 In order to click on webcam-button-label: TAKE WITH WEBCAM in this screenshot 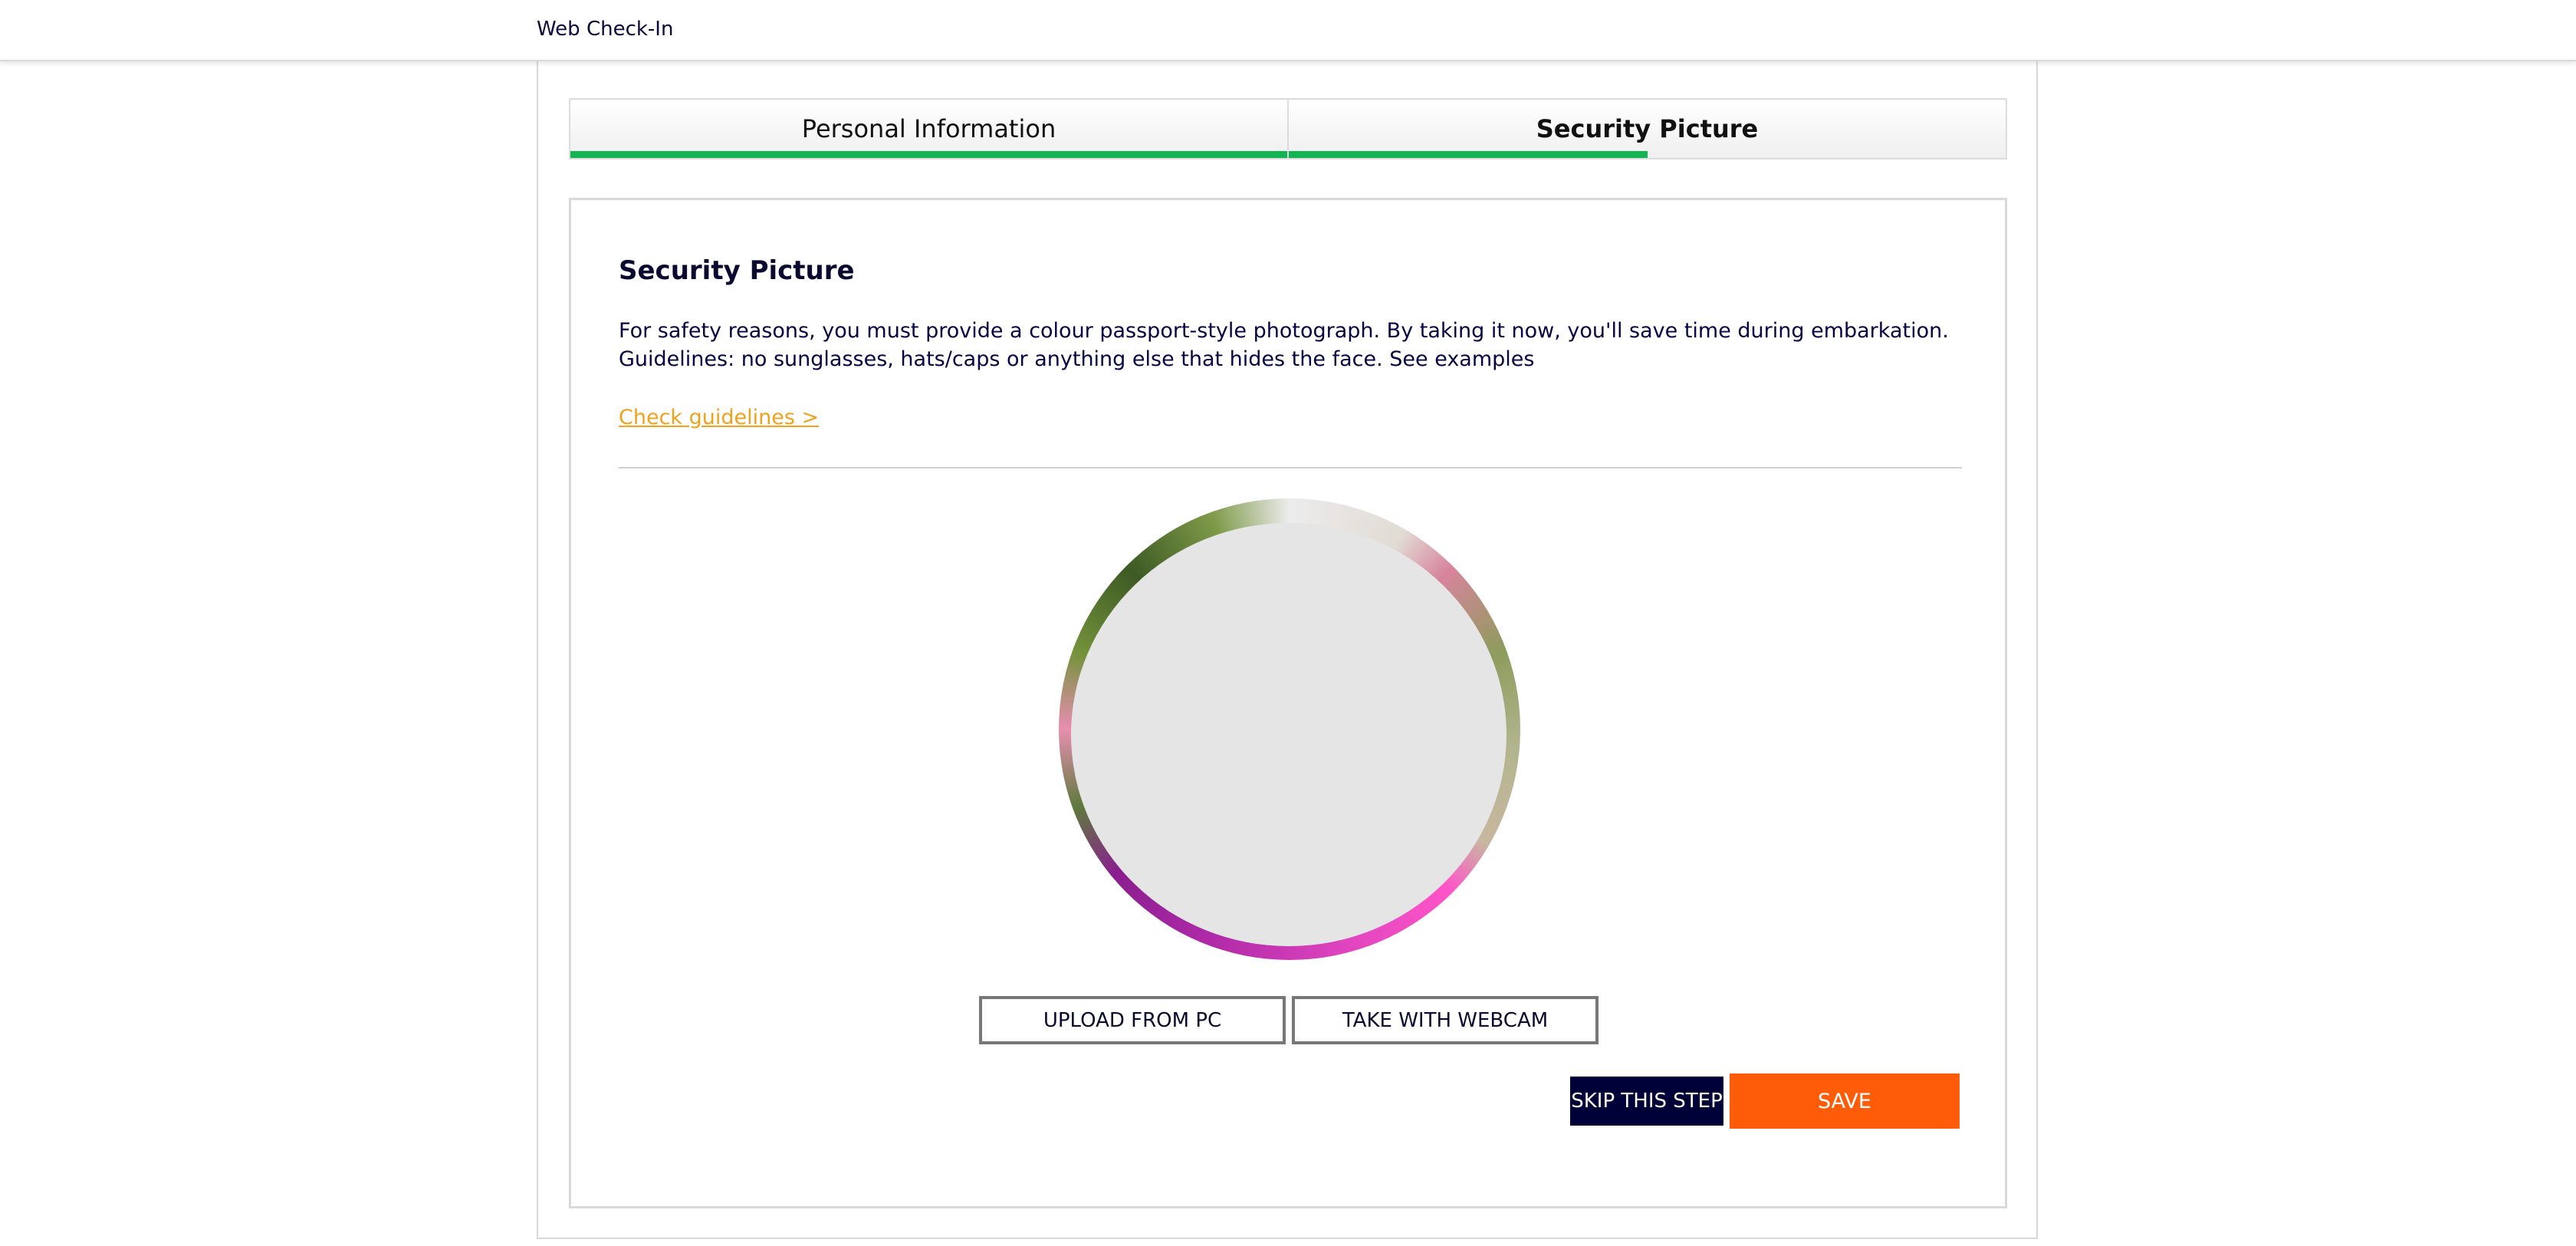, I will do `click(1446, 1020)`.